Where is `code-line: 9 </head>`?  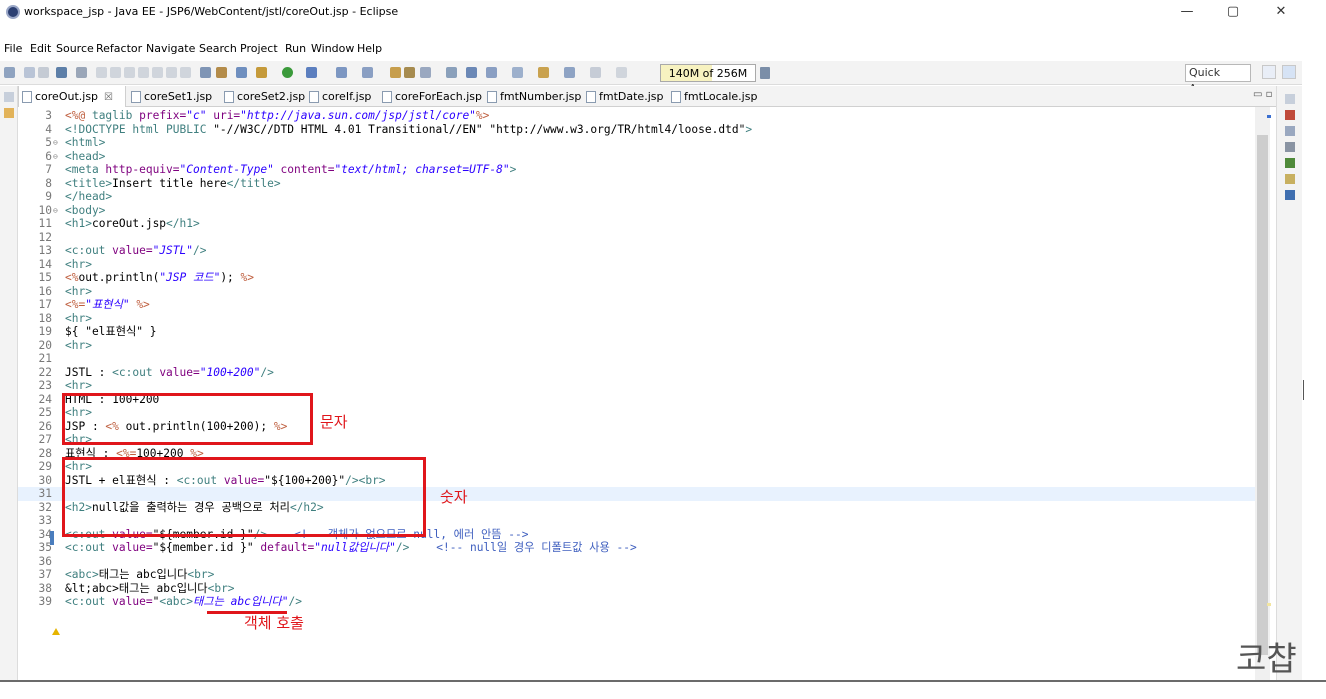 code-line: 9 </head> is located at coordinates (643, 197).